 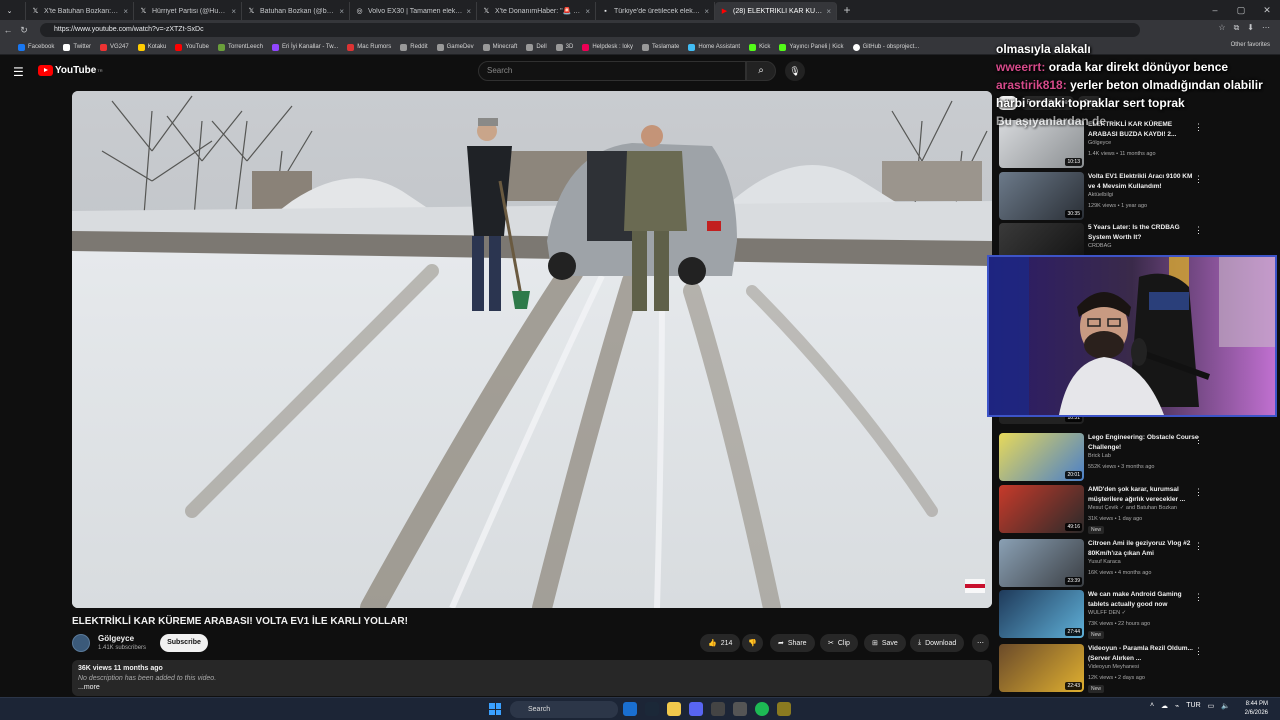 I want to click on search-input: Search, so click(x=612, y=71).